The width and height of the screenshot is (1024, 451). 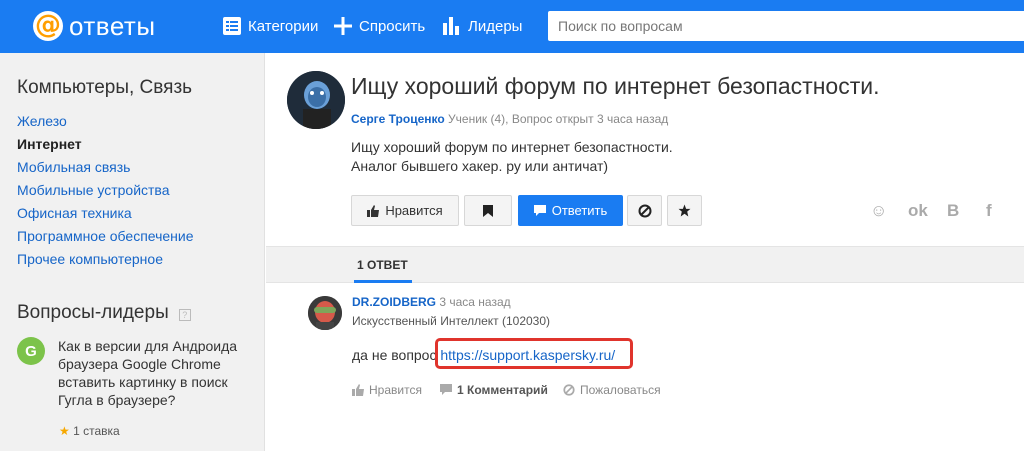 I want to click on logo: @ ответы, so click(x=94, y=26).